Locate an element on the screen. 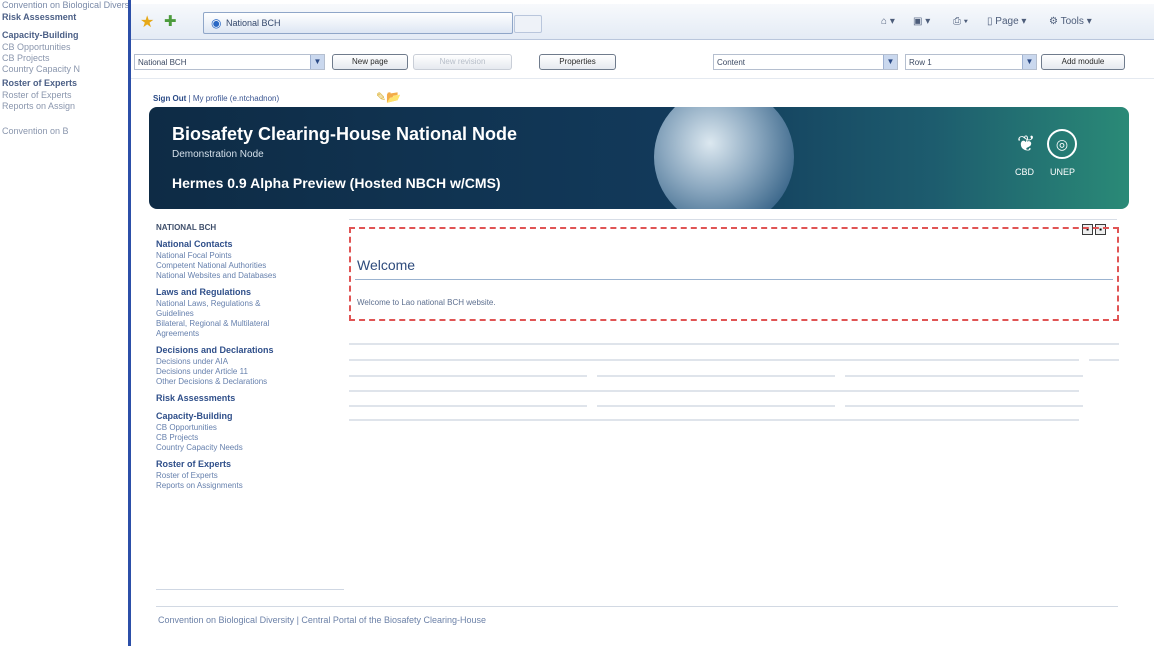 The height and width of the screenshot is (646, 1154). nav-link: Competent National Authorities is located at coordinates (211, 265).